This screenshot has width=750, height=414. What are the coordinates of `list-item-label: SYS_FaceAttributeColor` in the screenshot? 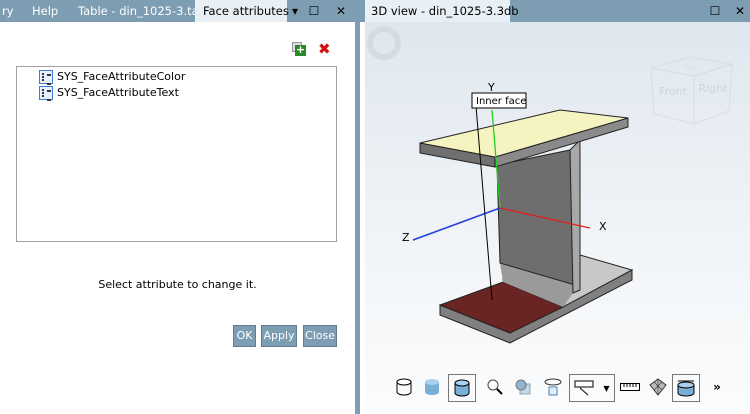 It's located at (121, 76).